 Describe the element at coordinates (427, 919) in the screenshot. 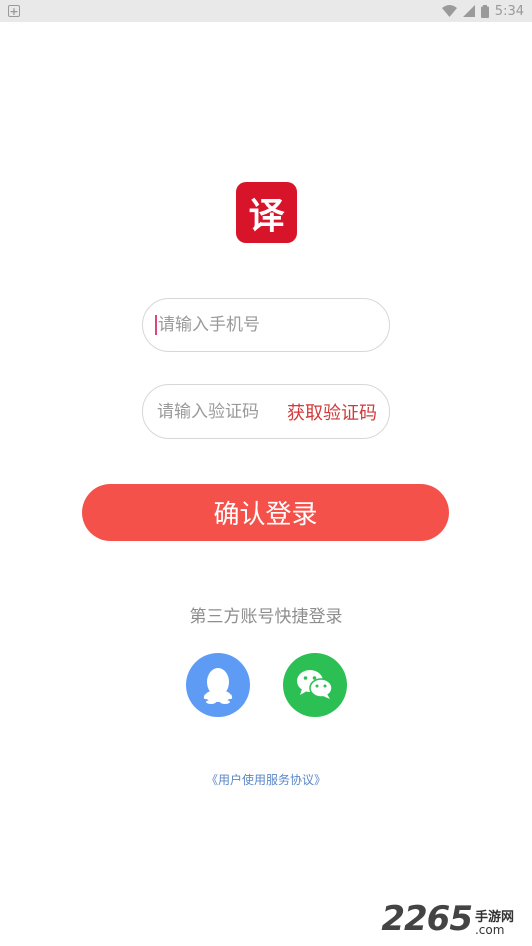

I see `watermark-number: 2265` at that location.